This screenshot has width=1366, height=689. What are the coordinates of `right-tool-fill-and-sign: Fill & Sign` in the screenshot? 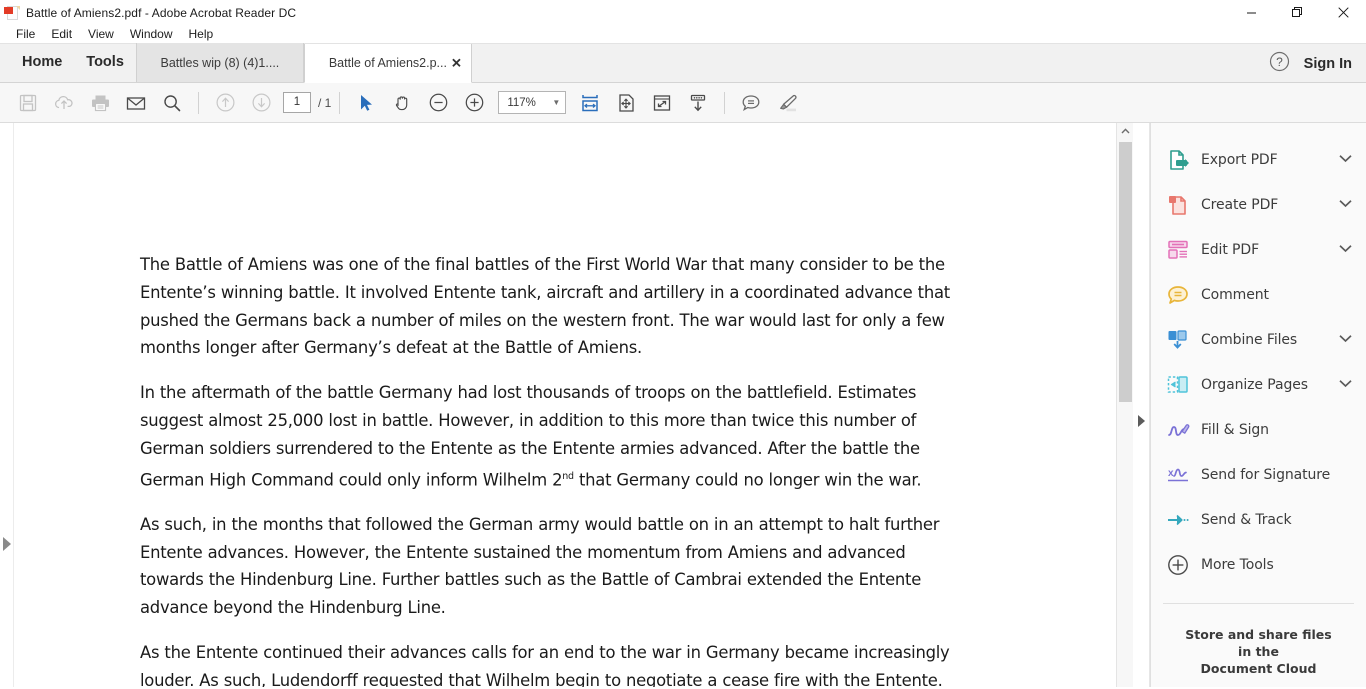 It's located at (1258, 429).